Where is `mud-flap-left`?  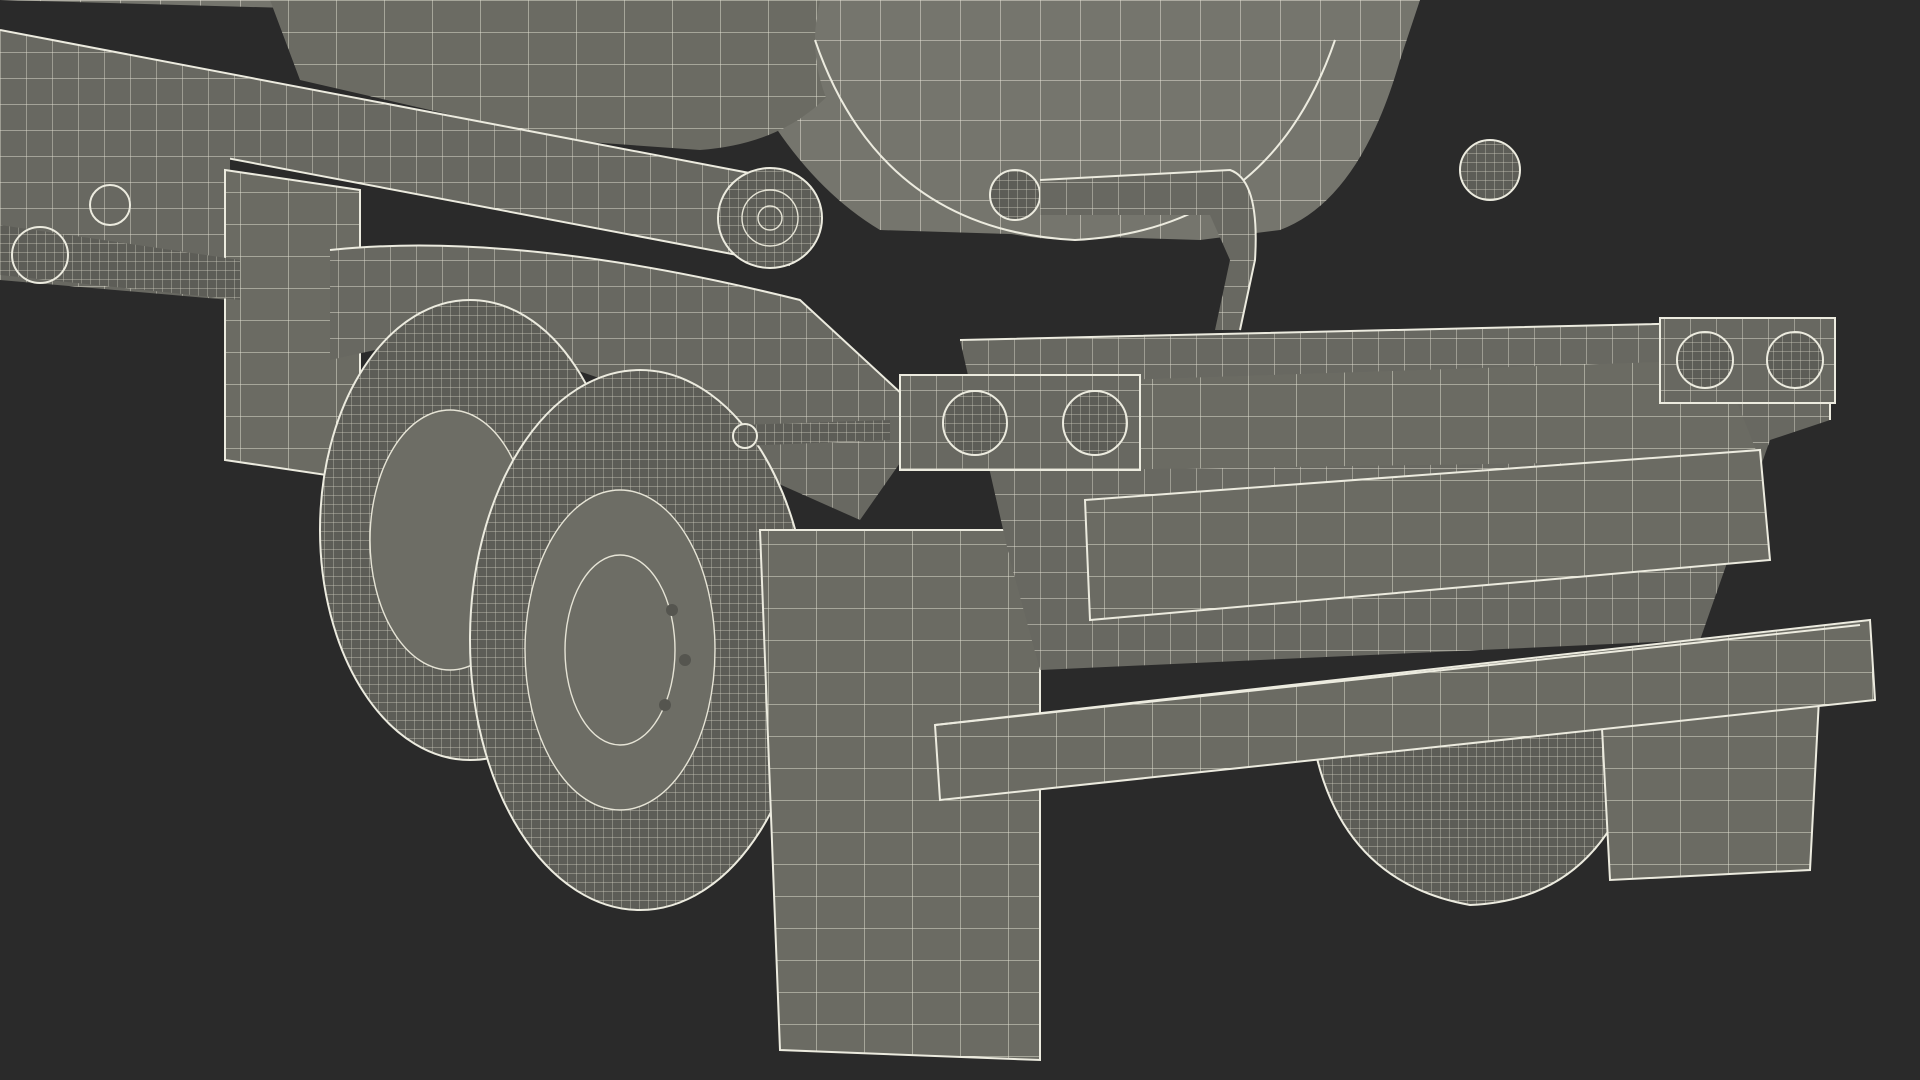 mud-flap-left is located at coordinates (899, 795).